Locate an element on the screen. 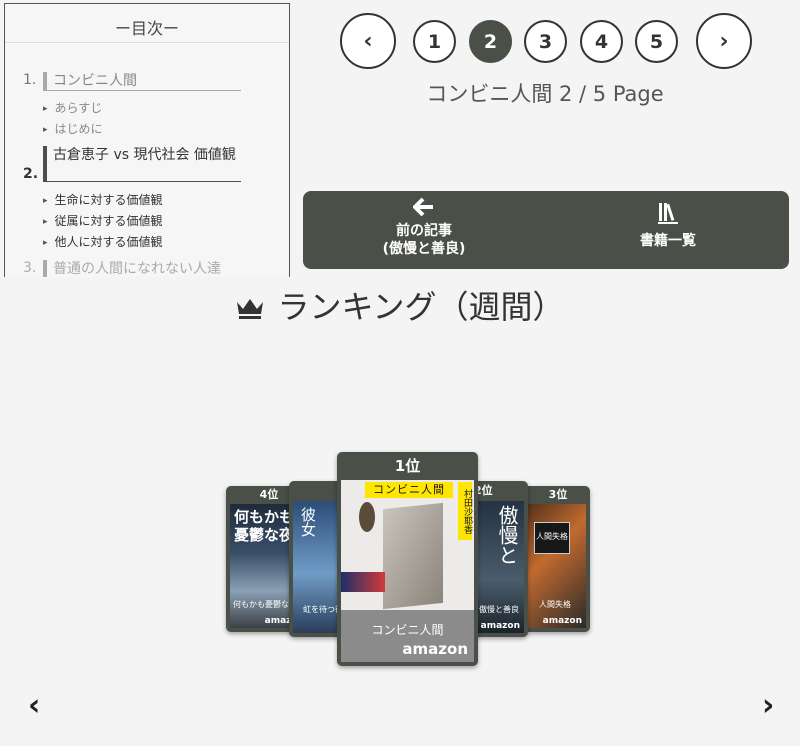 The height and width of the screenshot is (746, 800). page-button-4: 4 is located at coordinates (601, 41).